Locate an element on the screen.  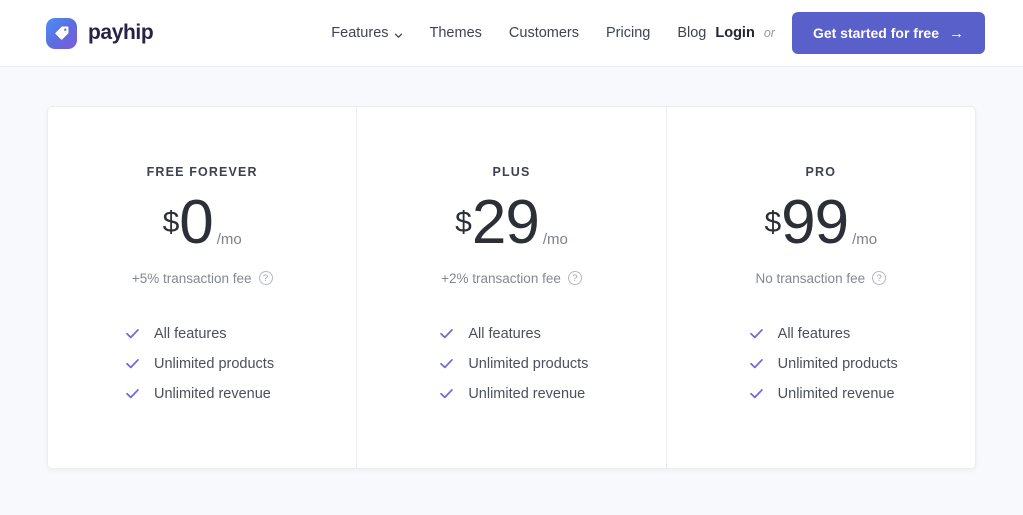
plan-name: PLUS is located at coordinates (511, 172).